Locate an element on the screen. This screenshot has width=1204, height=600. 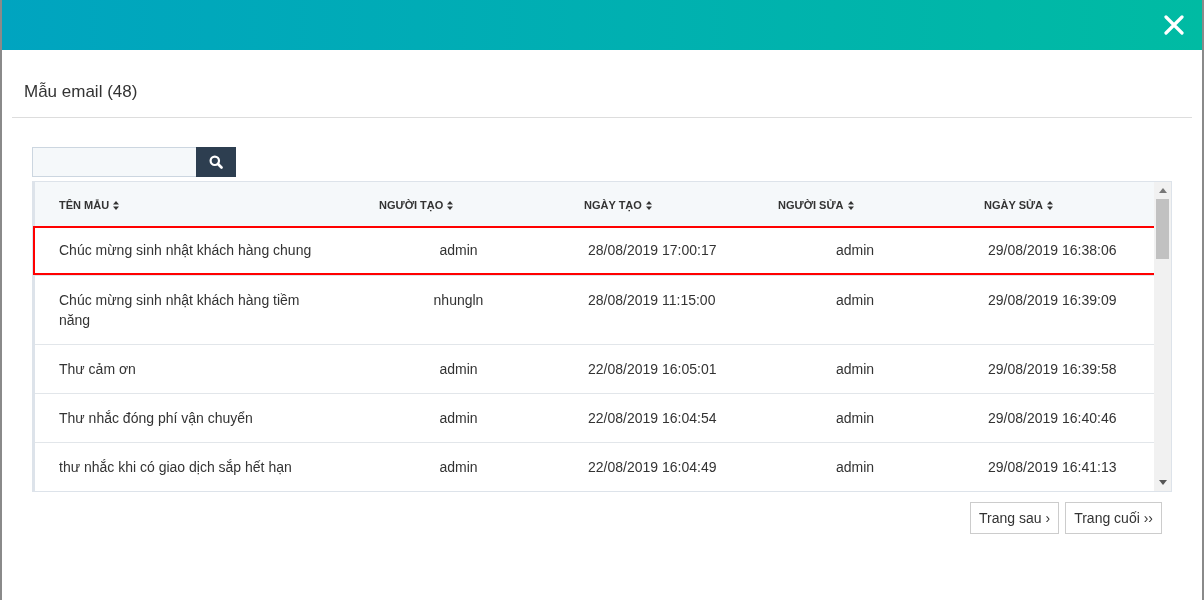
scroll-down-icon is located at coordinates (1162, 482).